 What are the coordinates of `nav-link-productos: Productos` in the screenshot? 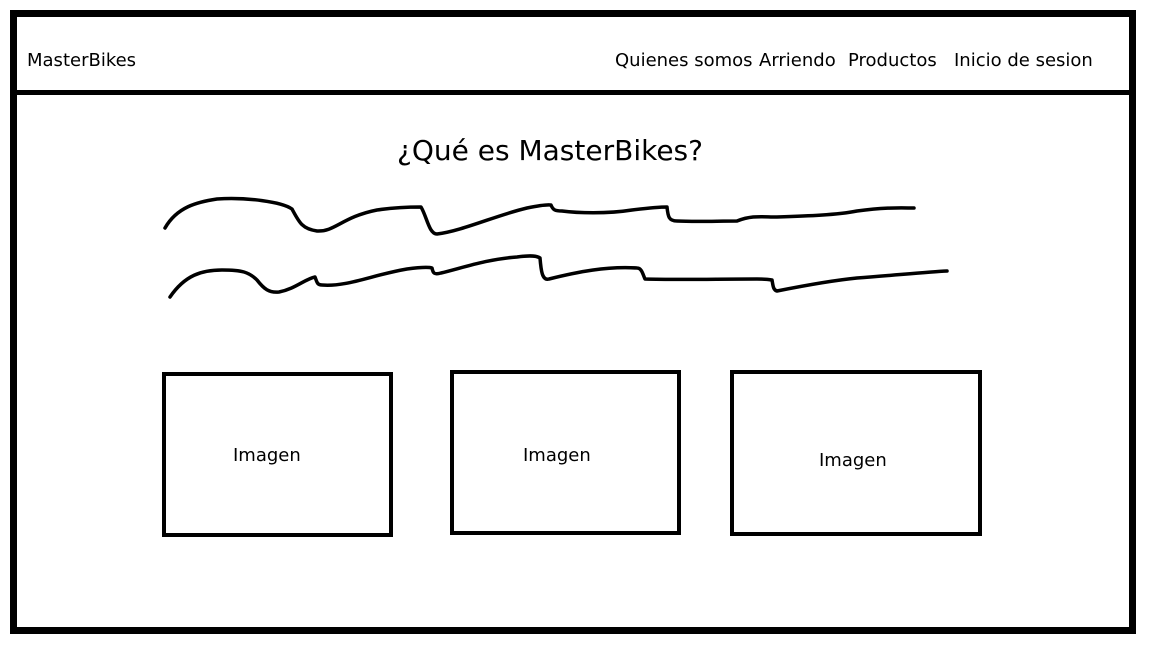 It's located at (892, 61).